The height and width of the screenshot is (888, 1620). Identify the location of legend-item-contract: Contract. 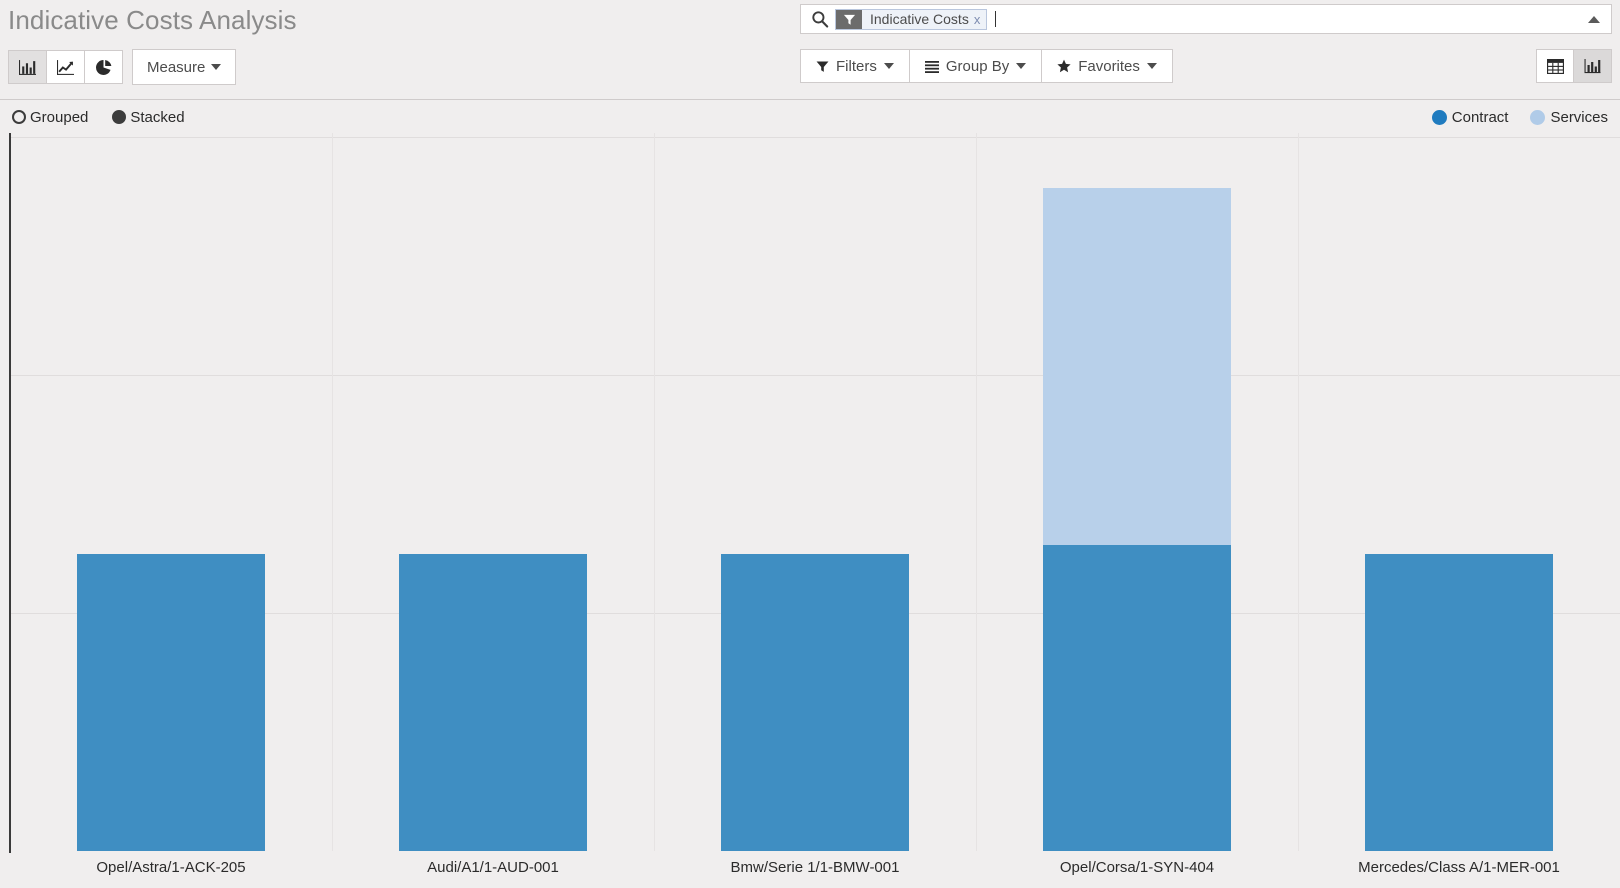
(1470, 117).